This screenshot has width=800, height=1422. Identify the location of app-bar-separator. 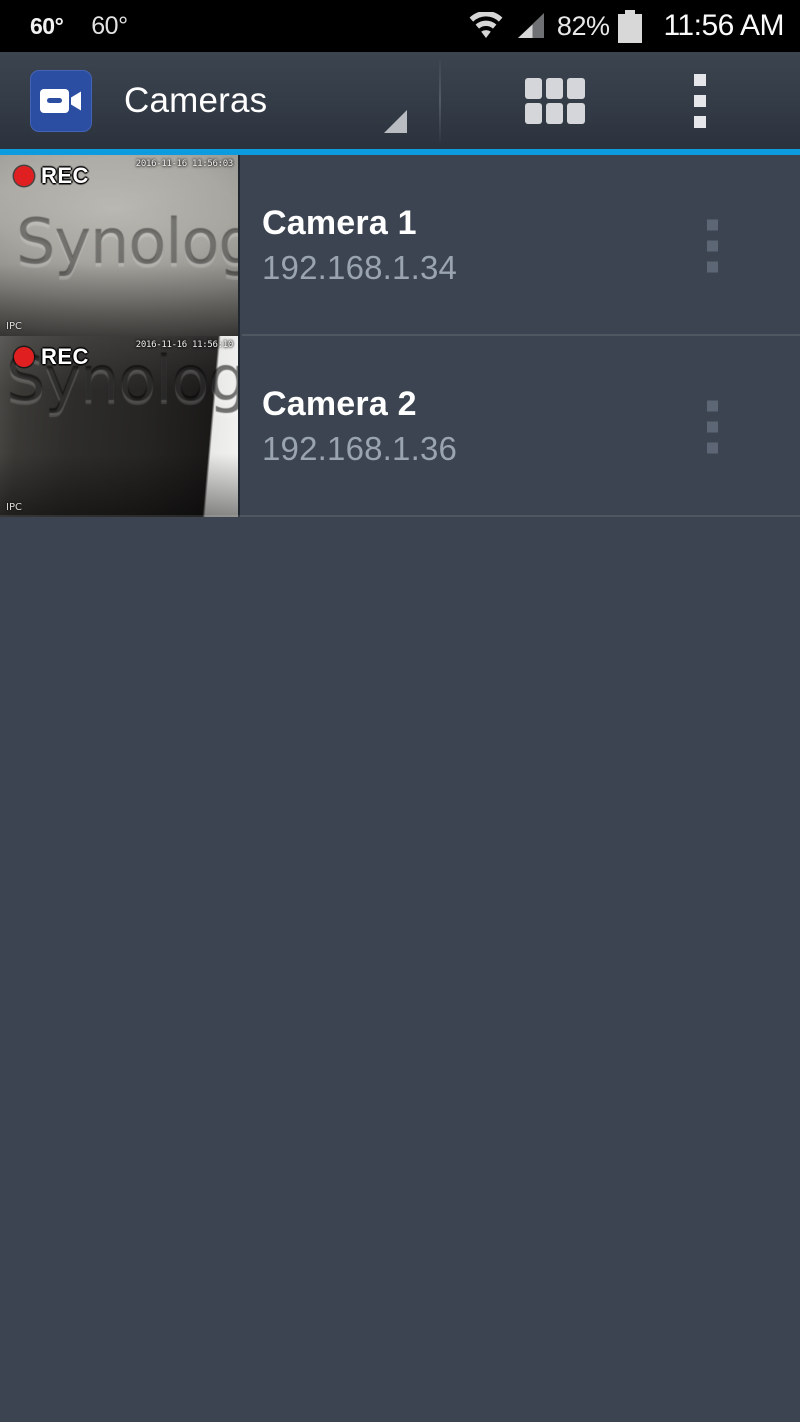
(440, 101).